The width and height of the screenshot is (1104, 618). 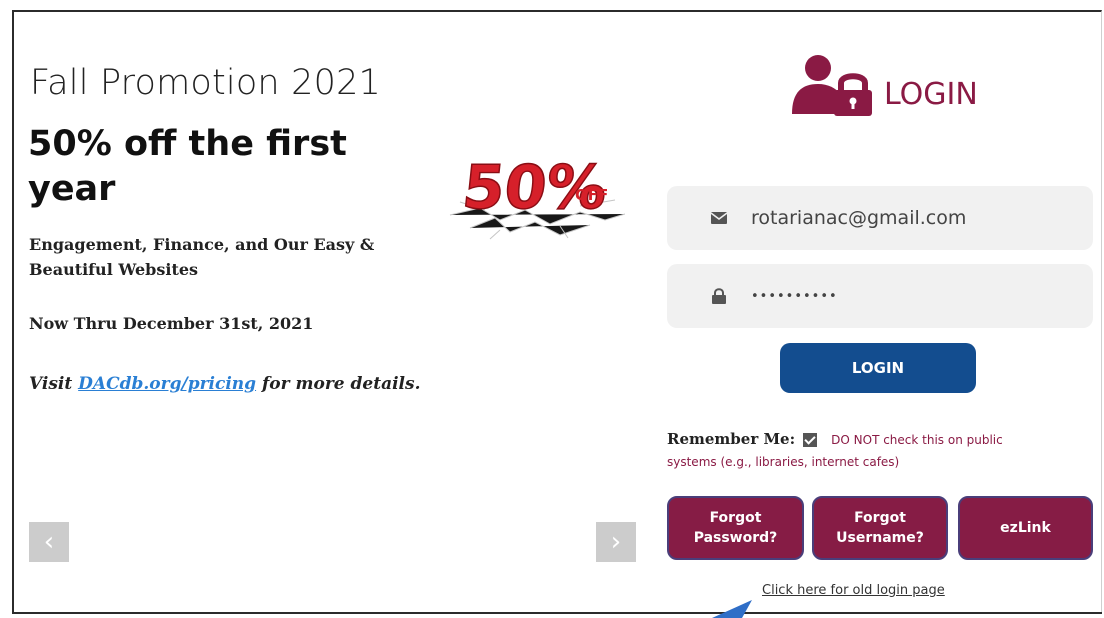 I want to click on carousel-next-button: ›, so click(x=616, y=542).